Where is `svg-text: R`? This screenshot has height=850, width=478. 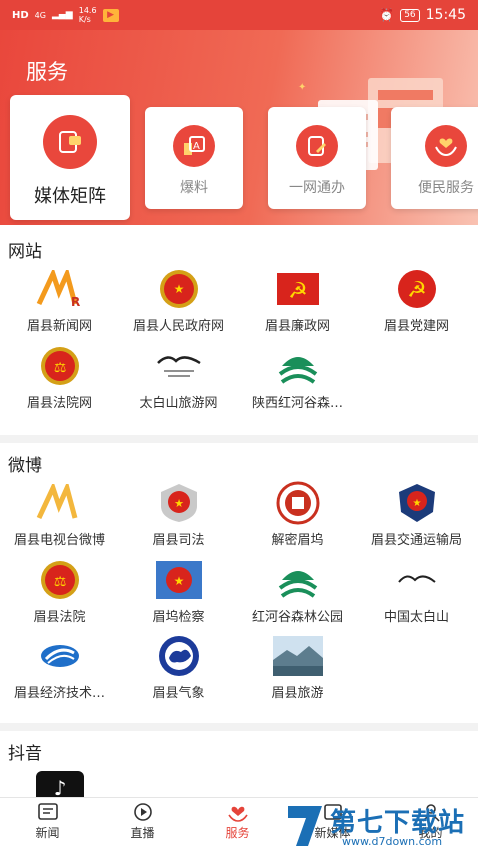 svg-text: R is located at coordinates (75, 301).